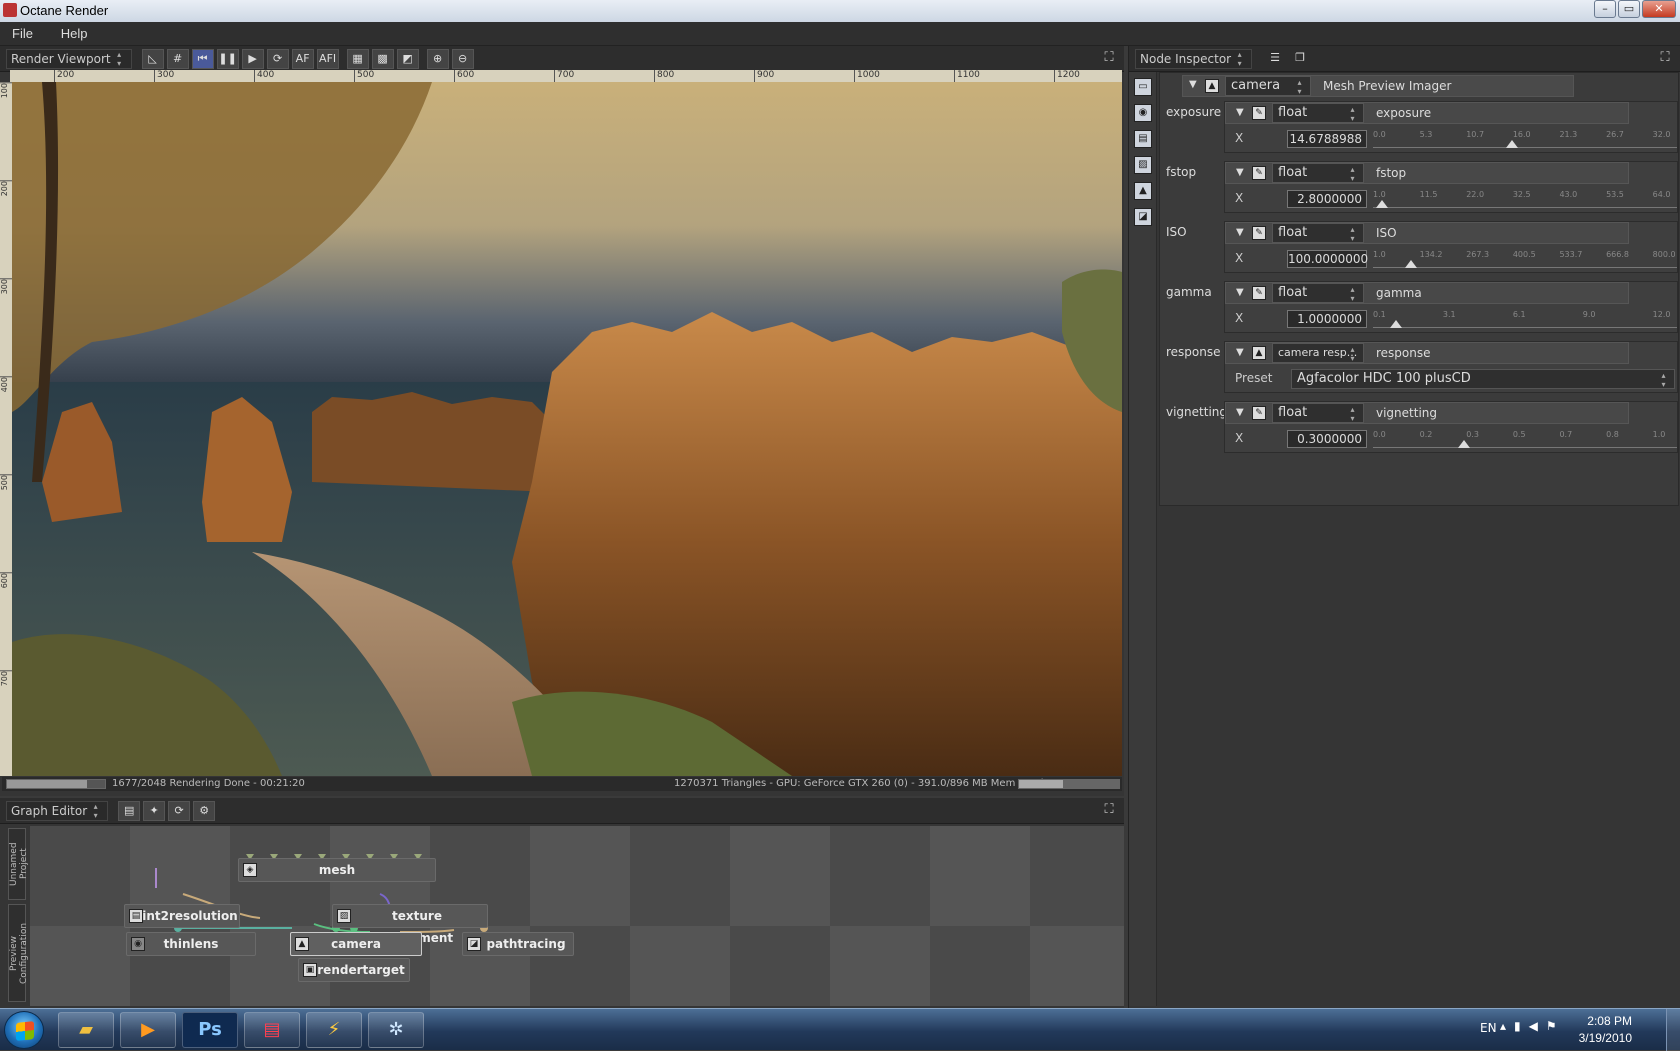 The image size is (1680, 1051). Describe the element at coordinates (1605, 1030) in the screenshot. I see `system-clock: 2:08 PM 3/19/2010` at that location.